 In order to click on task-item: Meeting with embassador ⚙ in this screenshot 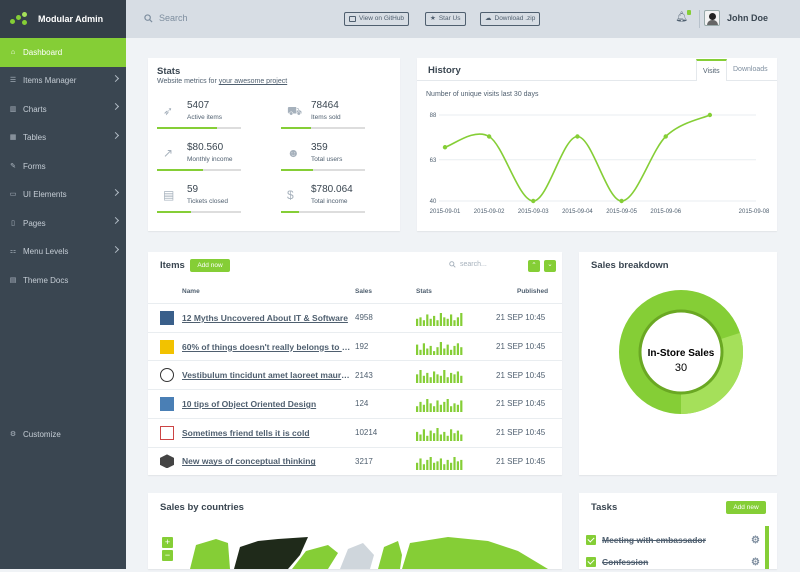, I will do `click(676, 540)`.